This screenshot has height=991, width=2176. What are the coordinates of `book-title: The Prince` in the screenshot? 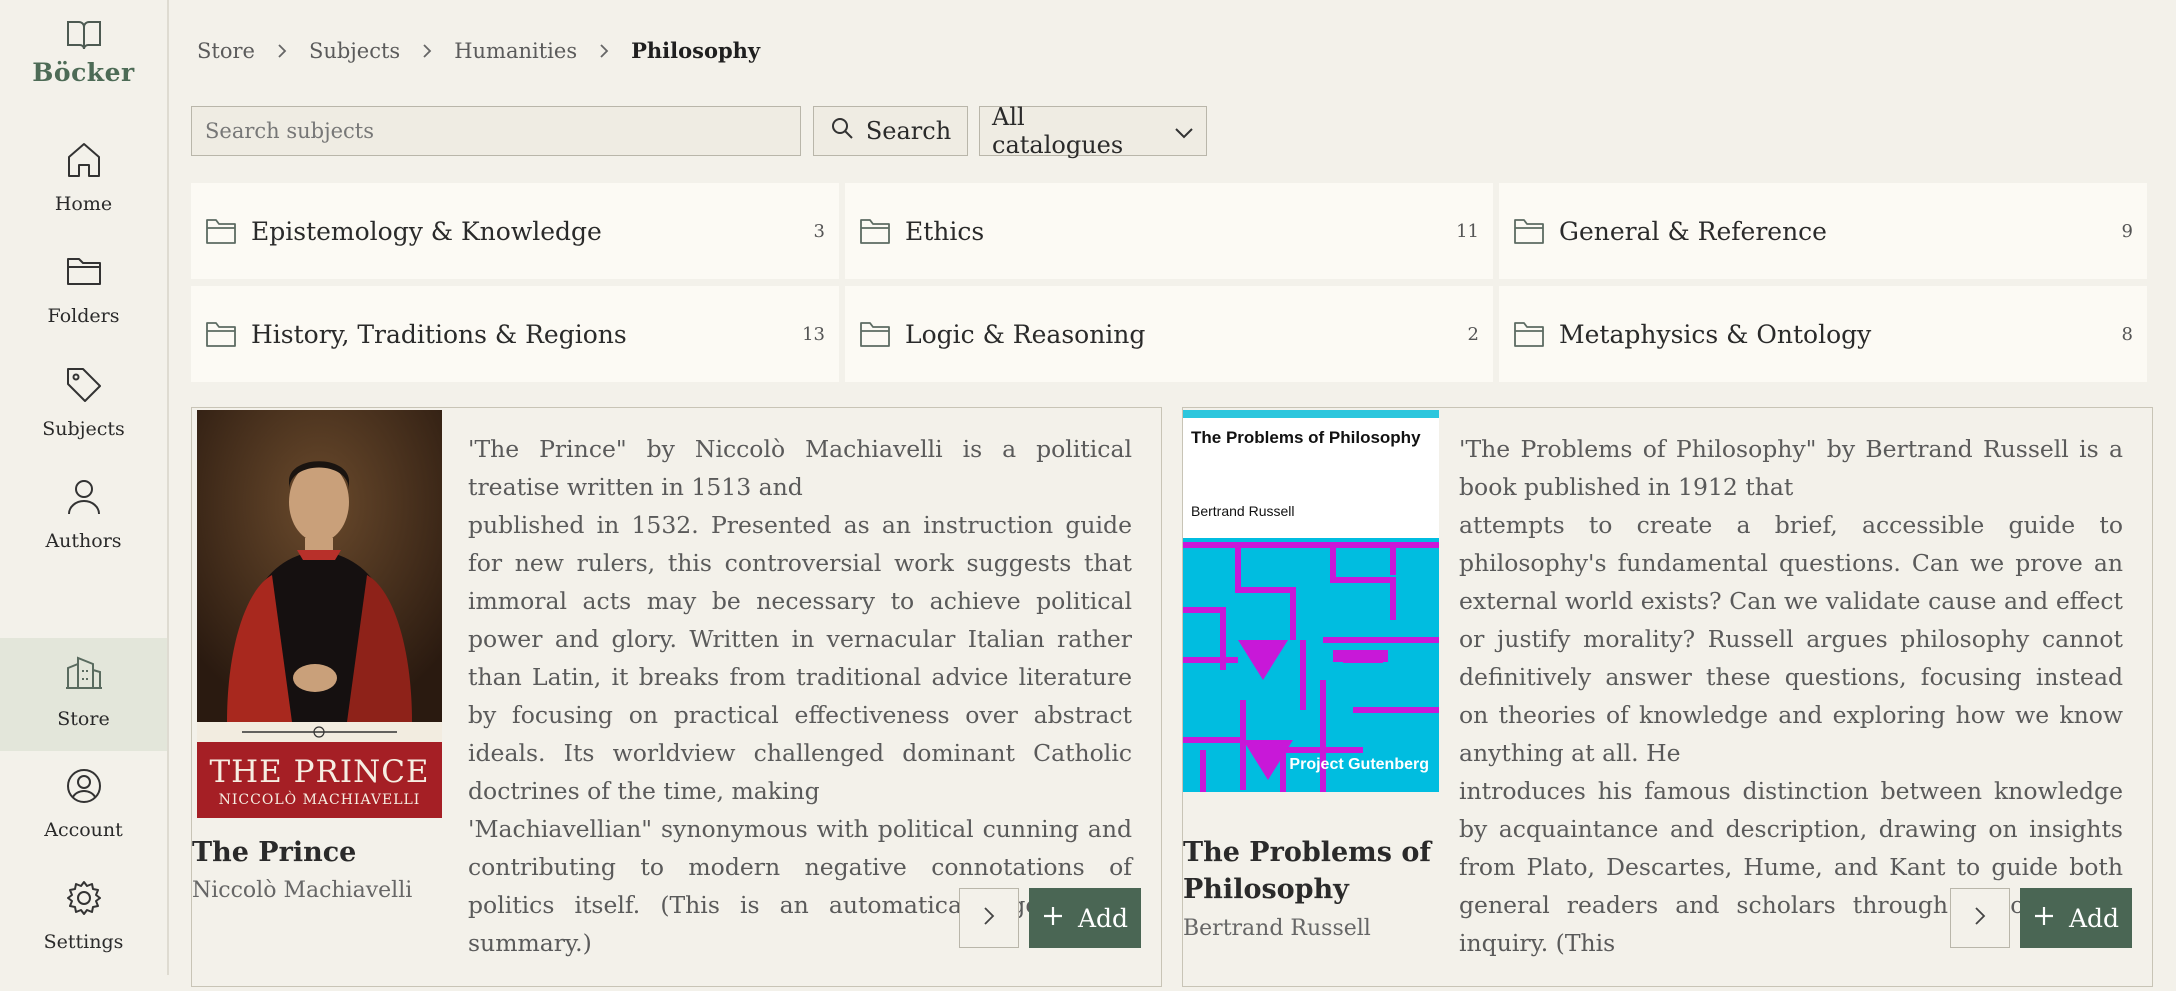 It's located at (322, 852).